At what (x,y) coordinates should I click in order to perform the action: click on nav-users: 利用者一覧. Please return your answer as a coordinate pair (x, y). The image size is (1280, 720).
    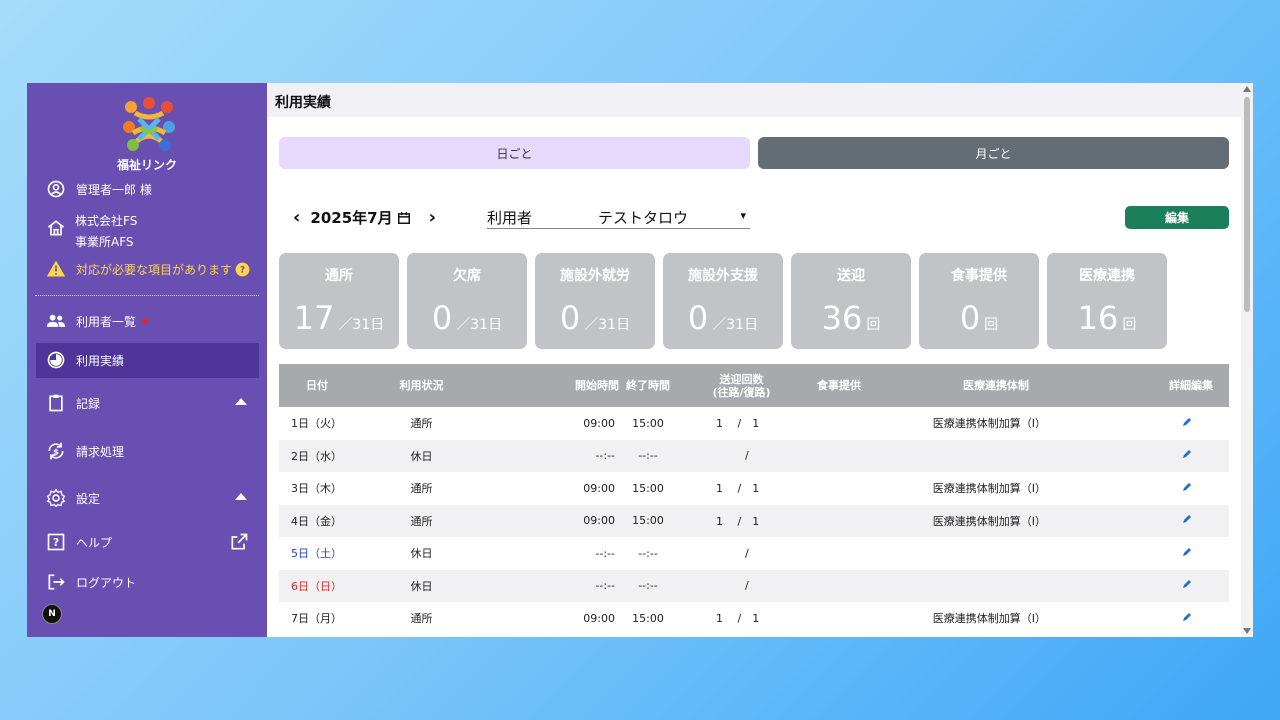
    Looking at the image, I should click on (97, 321).